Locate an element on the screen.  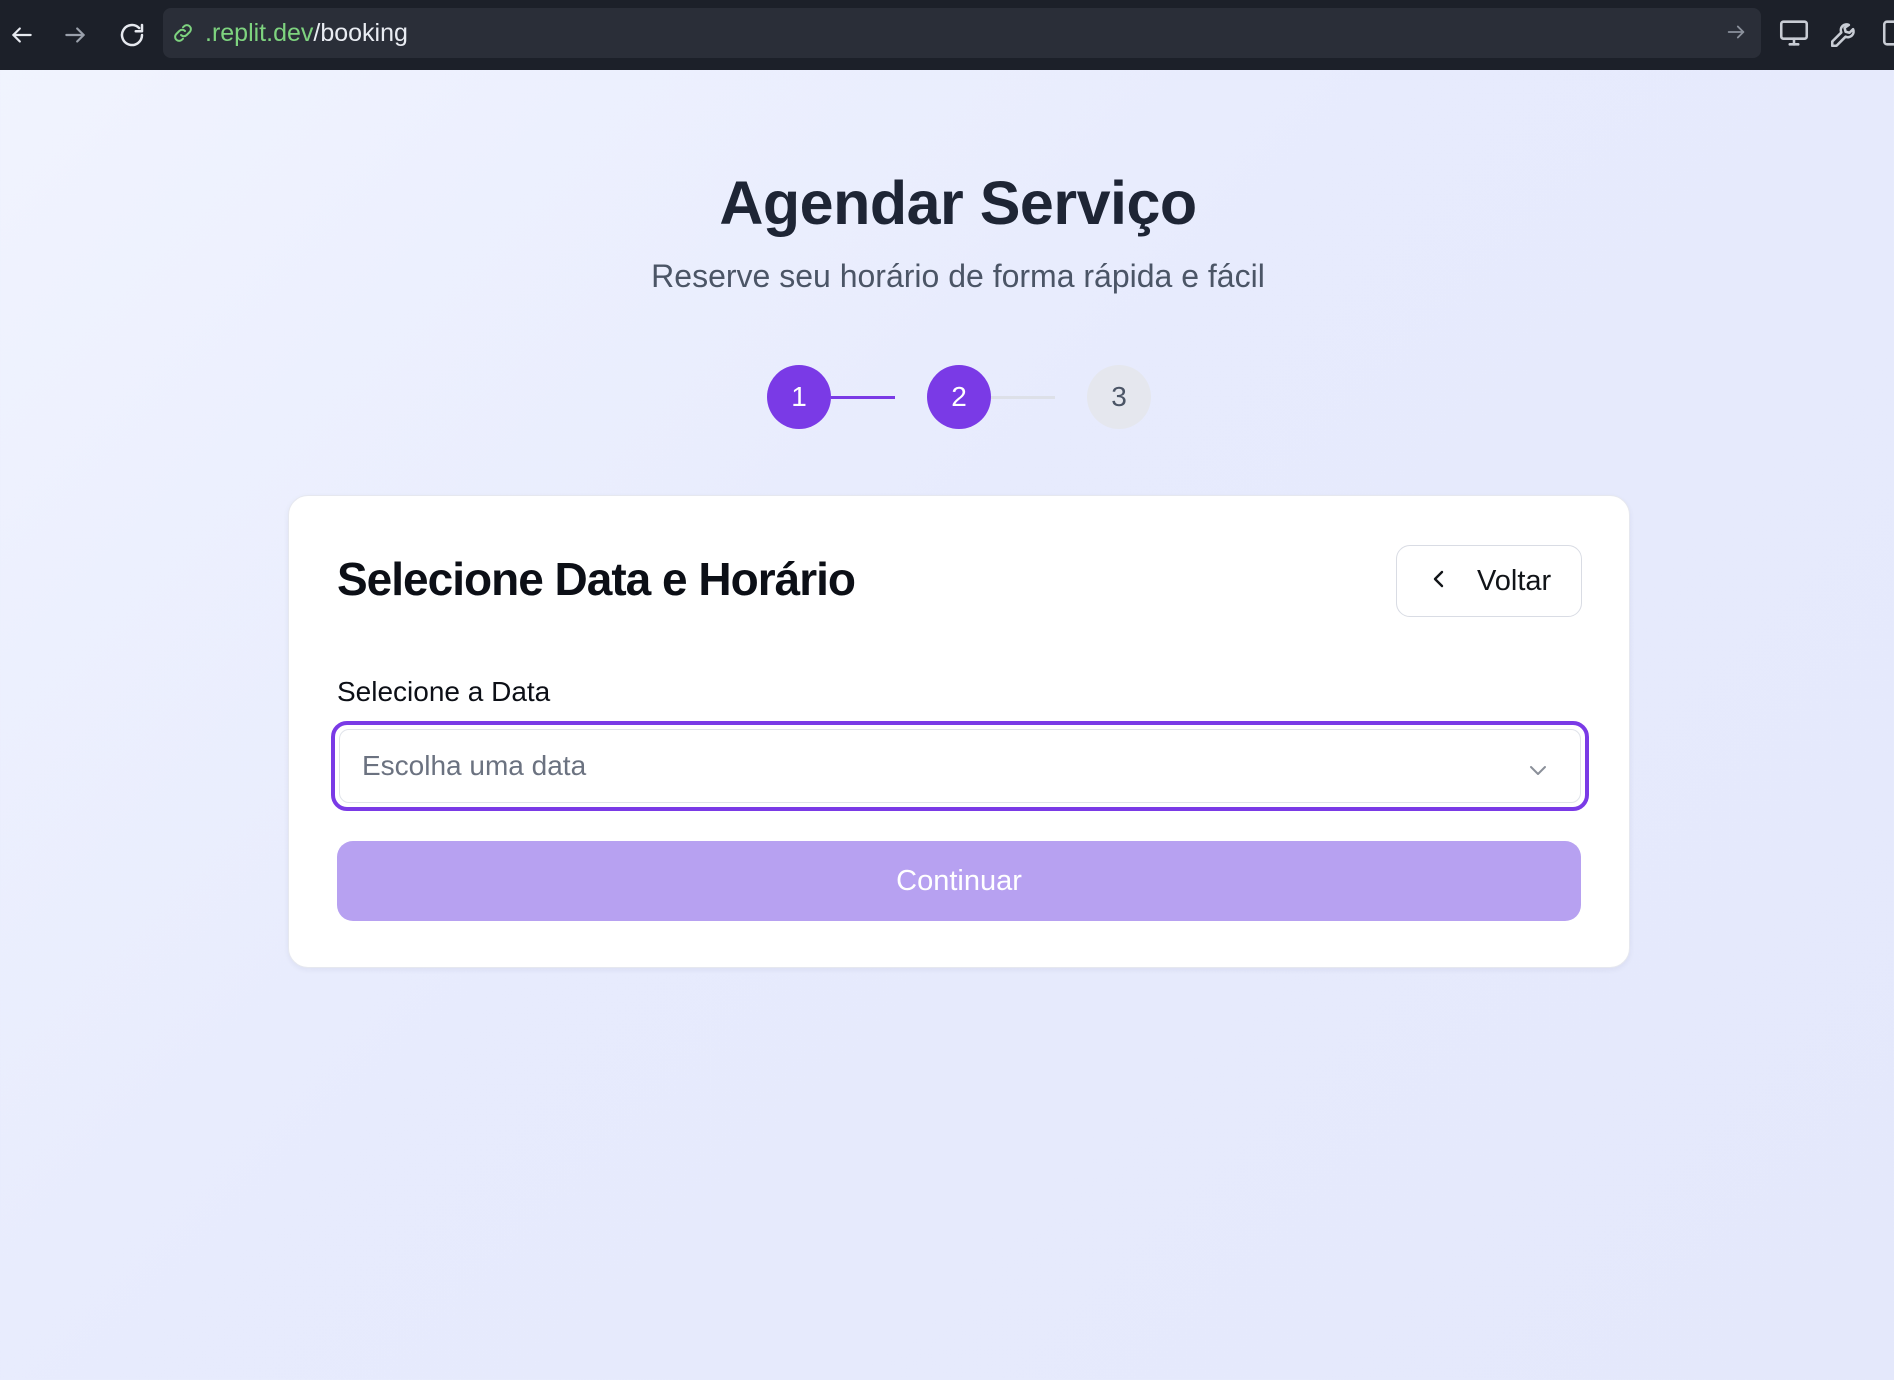
step-2: 2 is located at coordinates (959, 397).